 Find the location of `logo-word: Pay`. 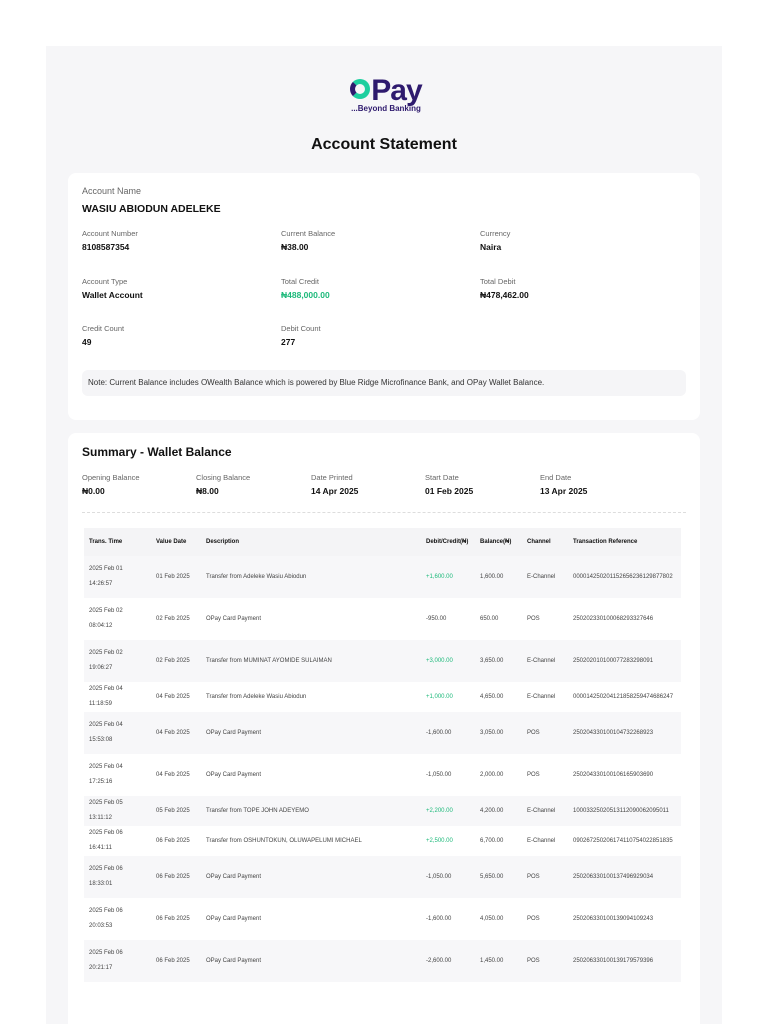

logo-word: Pay is located at coordinates (396, 90).